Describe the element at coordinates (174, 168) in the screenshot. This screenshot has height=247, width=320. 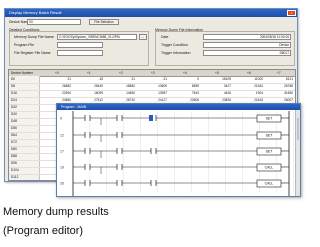
I see `ladder-rung: 19 CALL` at that location.